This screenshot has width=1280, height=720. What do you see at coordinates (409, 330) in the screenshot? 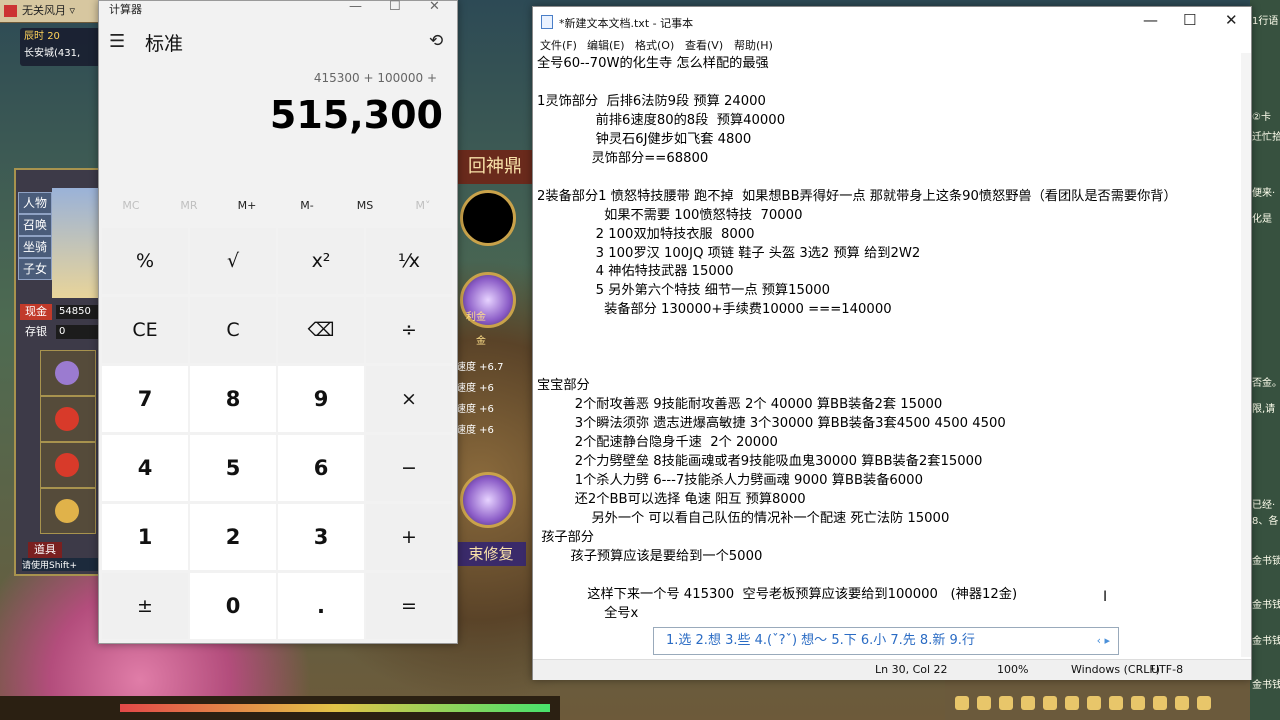
I see `divide-button: ÷` at bounding box center [409, 330].